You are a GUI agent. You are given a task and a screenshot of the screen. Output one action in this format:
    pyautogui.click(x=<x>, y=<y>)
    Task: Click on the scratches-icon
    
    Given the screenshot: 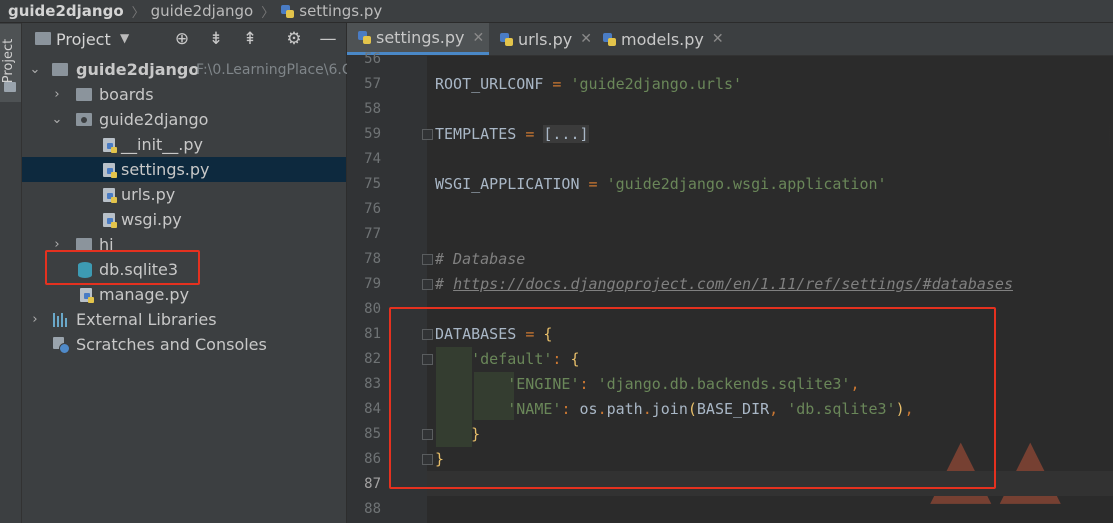 What is the action you would take?
    pyautogui.click(x=61, y=345)
    